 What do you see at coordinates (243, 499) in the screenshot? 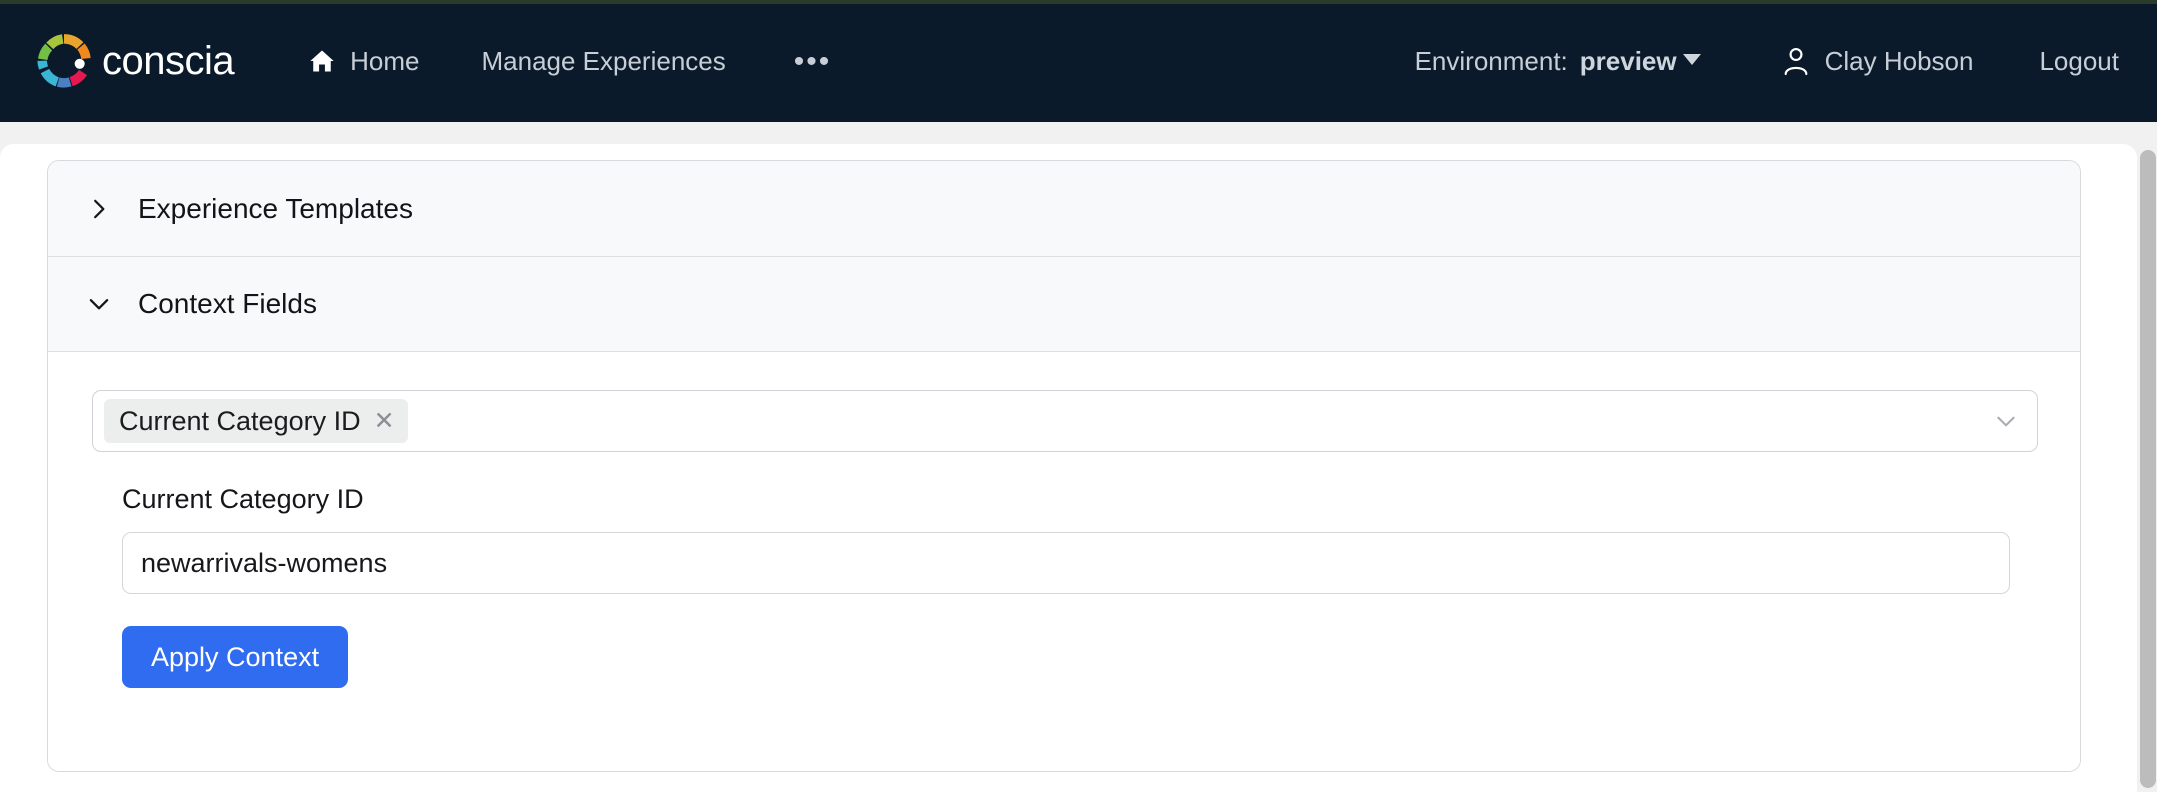
I see `current-category-id-label: Current Category ID` at bounding box center [243, 499].